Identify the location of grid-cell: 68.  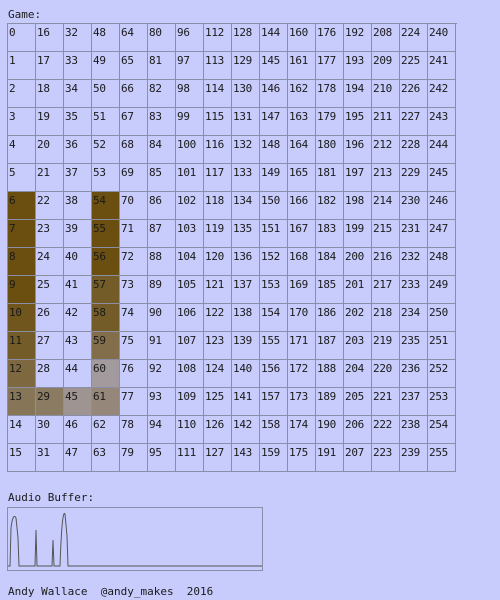
(134, 150).